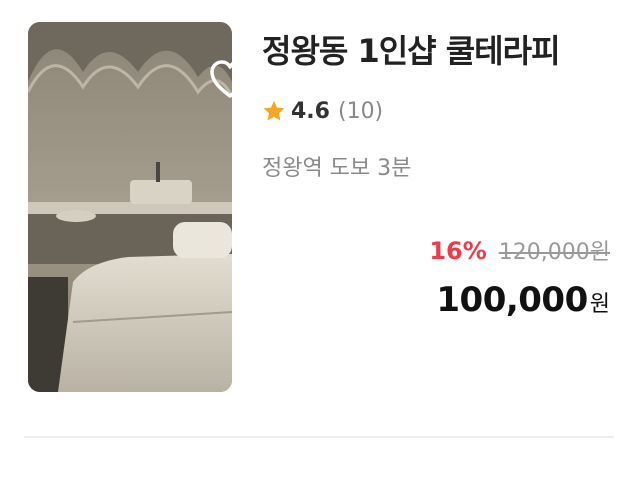  I want to click on discount-row: 16% 120,000원, so click(519, 250).